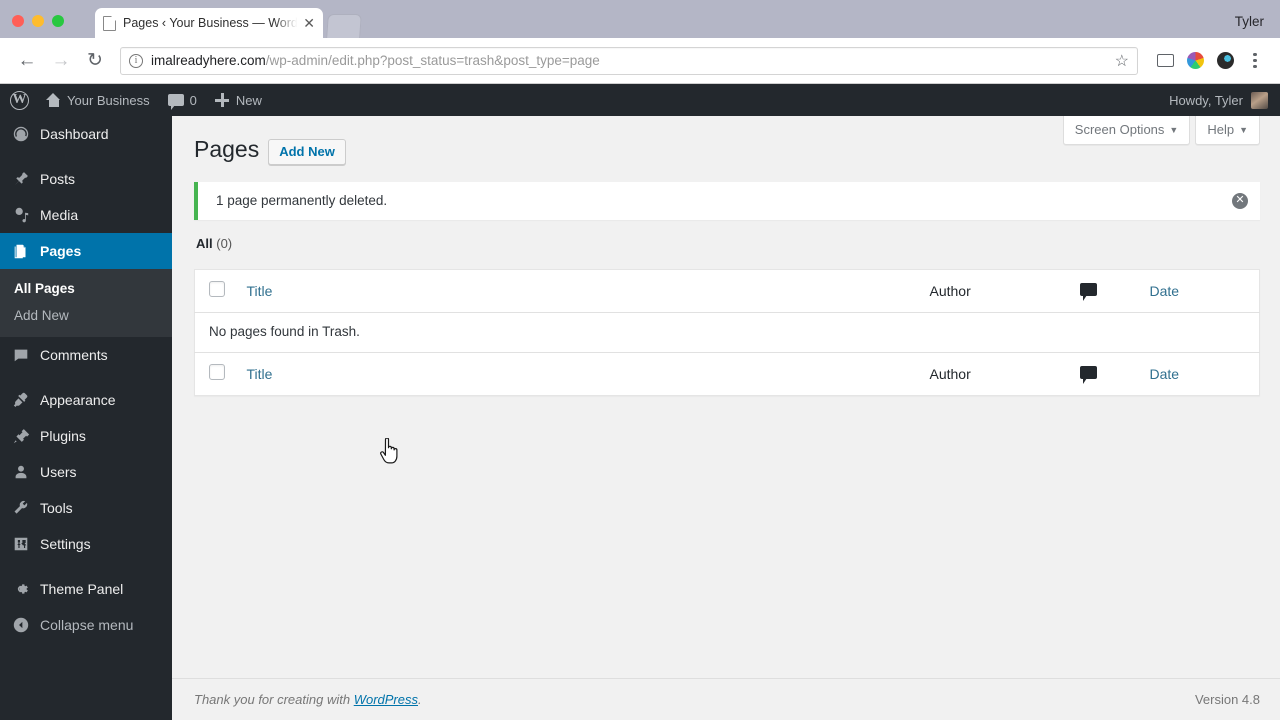 Image resolution: width=1280 pixels, height=720 pixels. I want to click on sidebar-item-settings: Settings, so click(86, 544).